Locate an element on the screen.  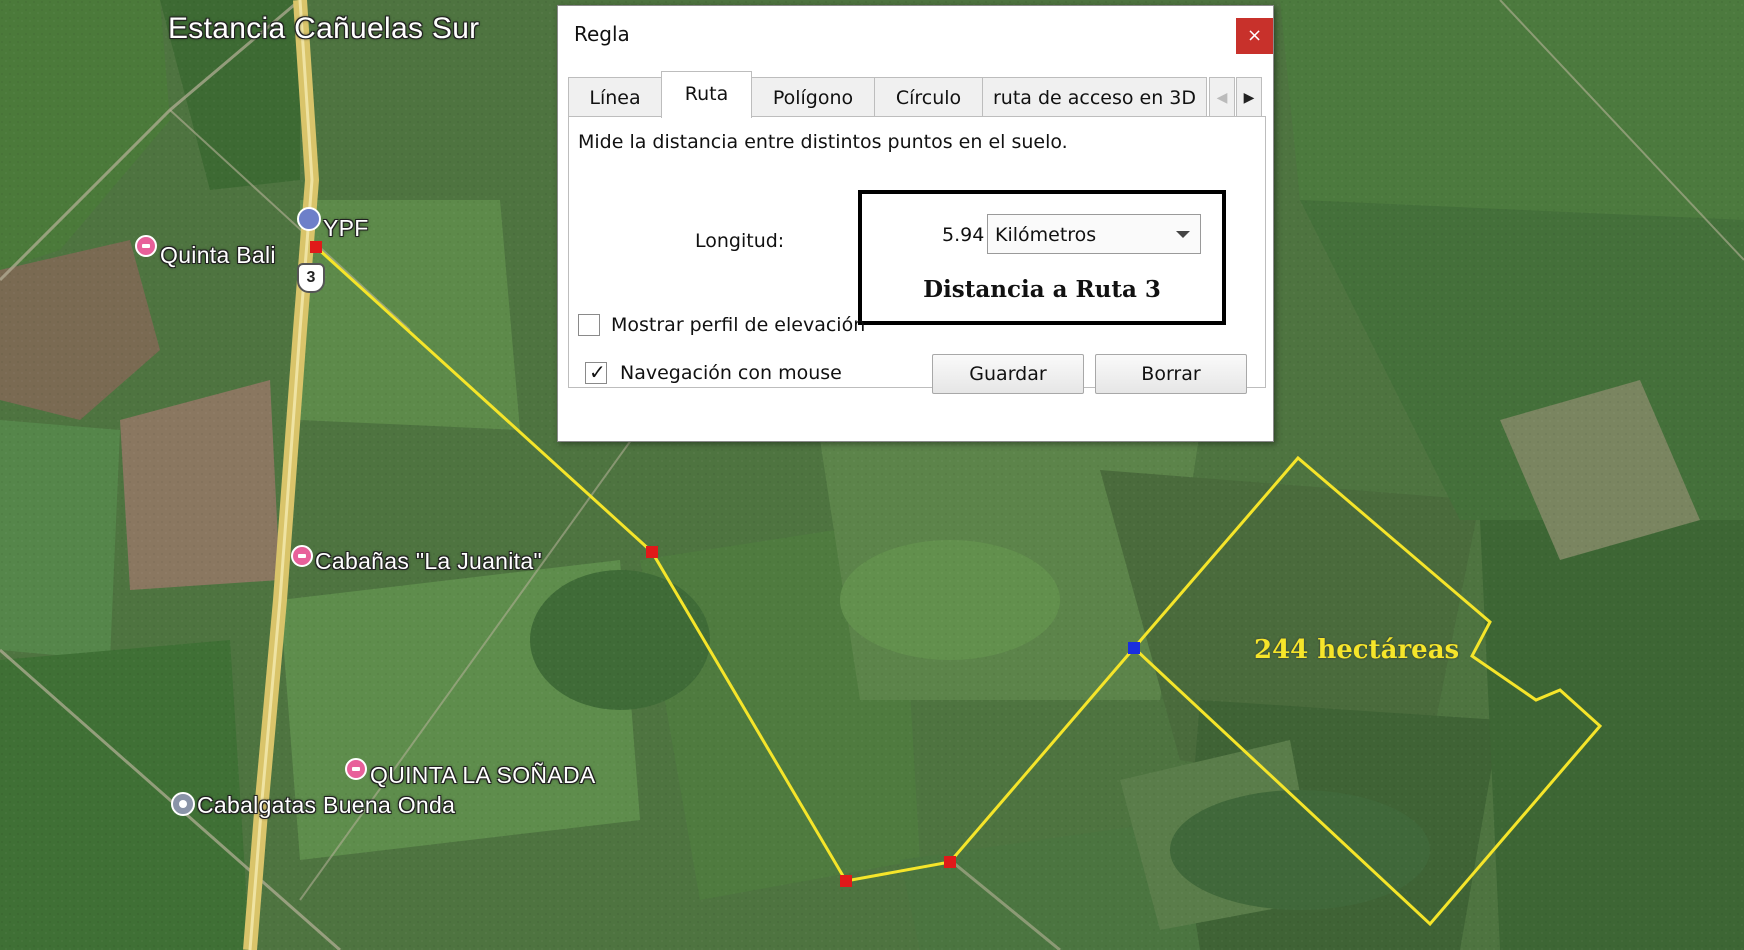
length-label: Longitud: is located at coordinates (740, 241).